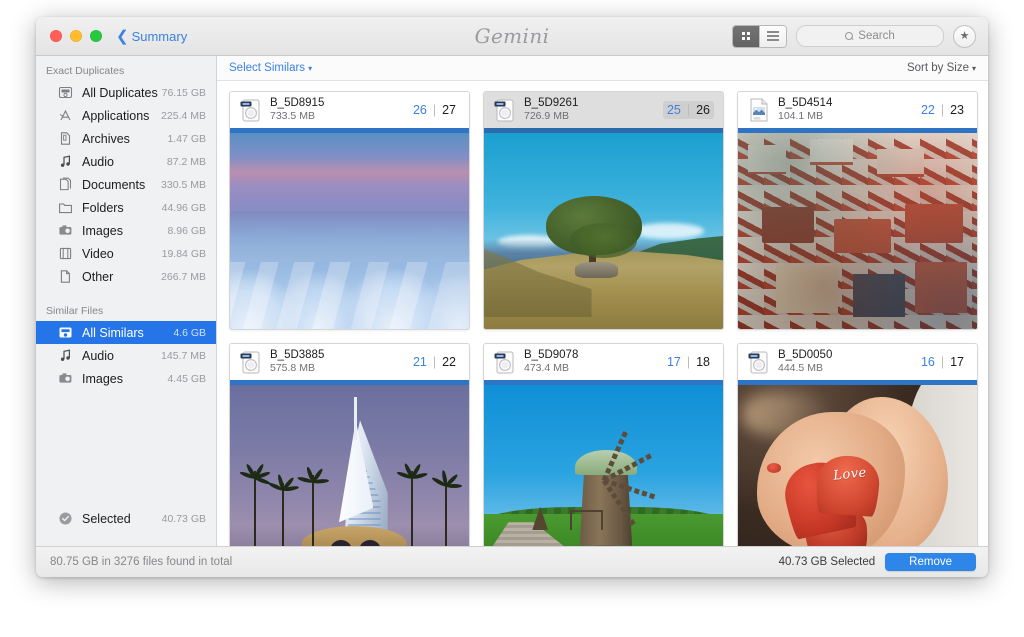 The image size is (1024, 637). Describe the element at coordinates (65, 207) in the screenshot. I see `folders-icon` at that location.